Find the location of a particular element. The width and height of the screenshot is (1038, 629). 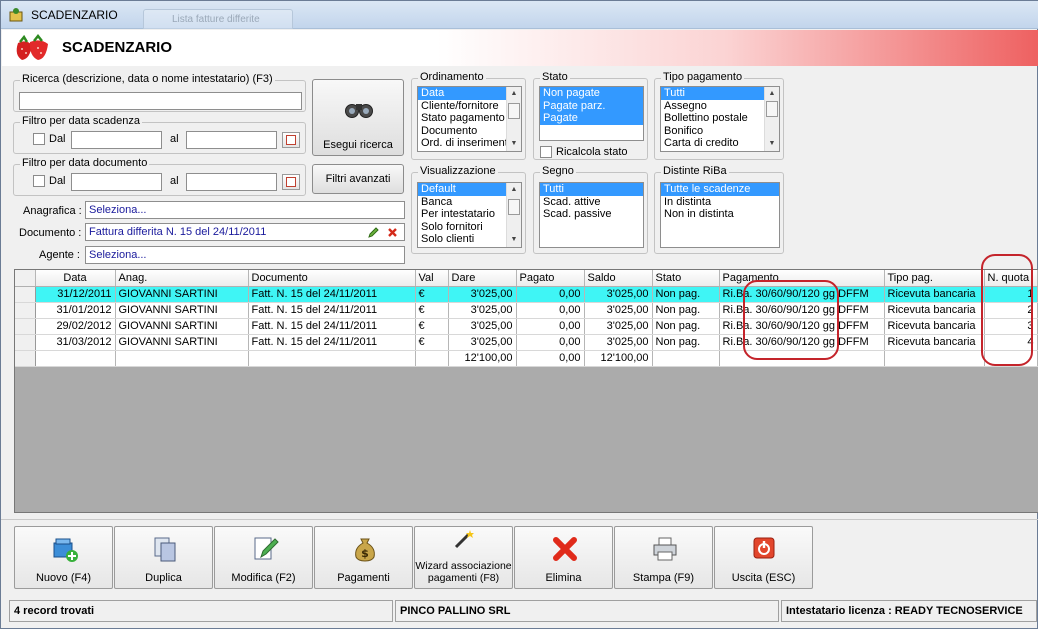

column-header: Pagato is located at coordinates (550, 278).